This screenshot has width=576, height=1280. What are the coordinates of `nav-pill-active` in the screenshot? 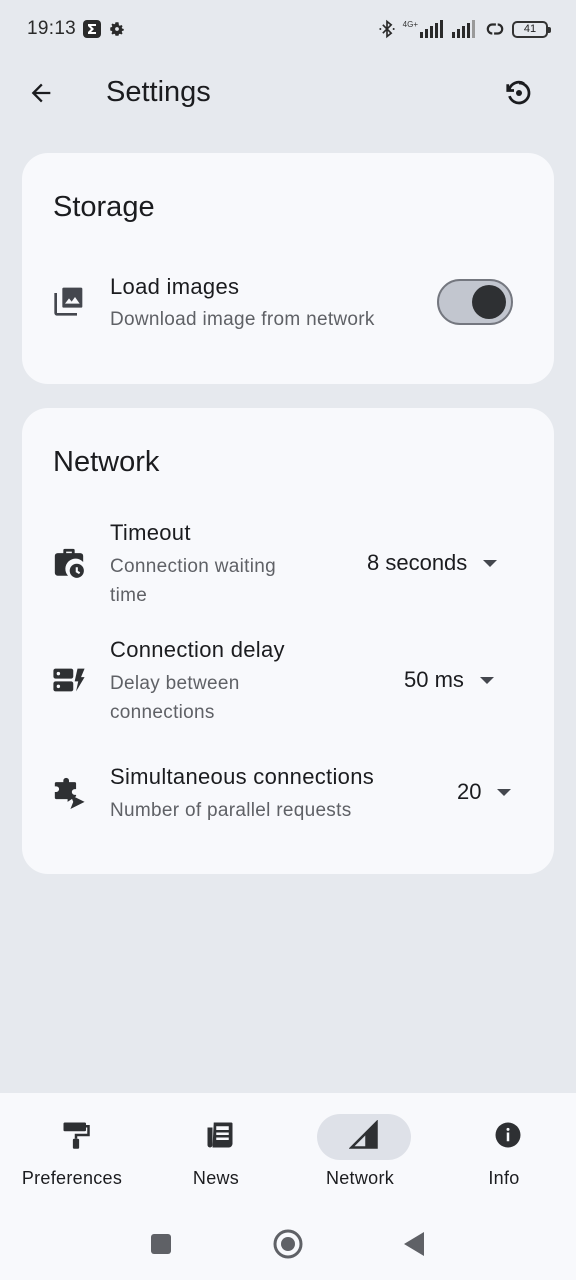 It's located at (364, 1137).